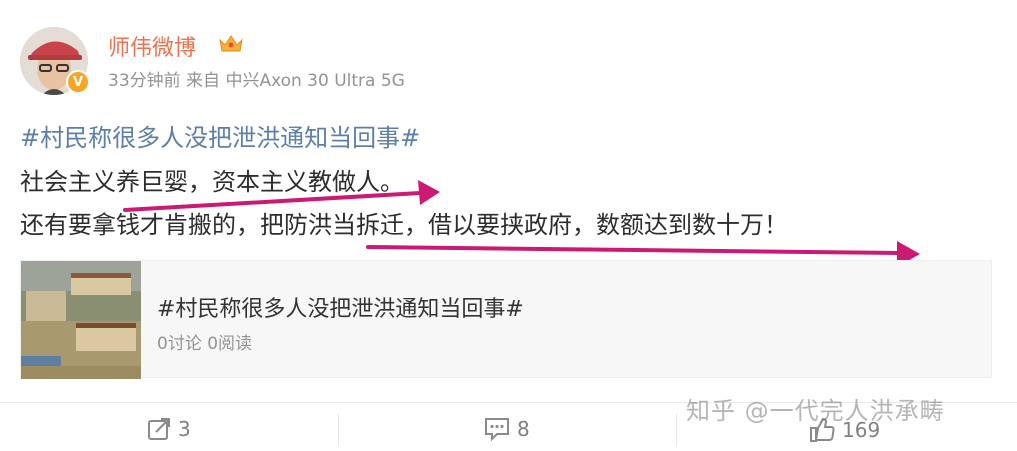 Image resolution: width=1017 pixels, height=451 pixels. What do you see at coordinates (220, 135) in the screenshot?
I see `post-hashtag-link: #村民称很多人没把泄洪通知当回事#` at bounding box center [220, 135].